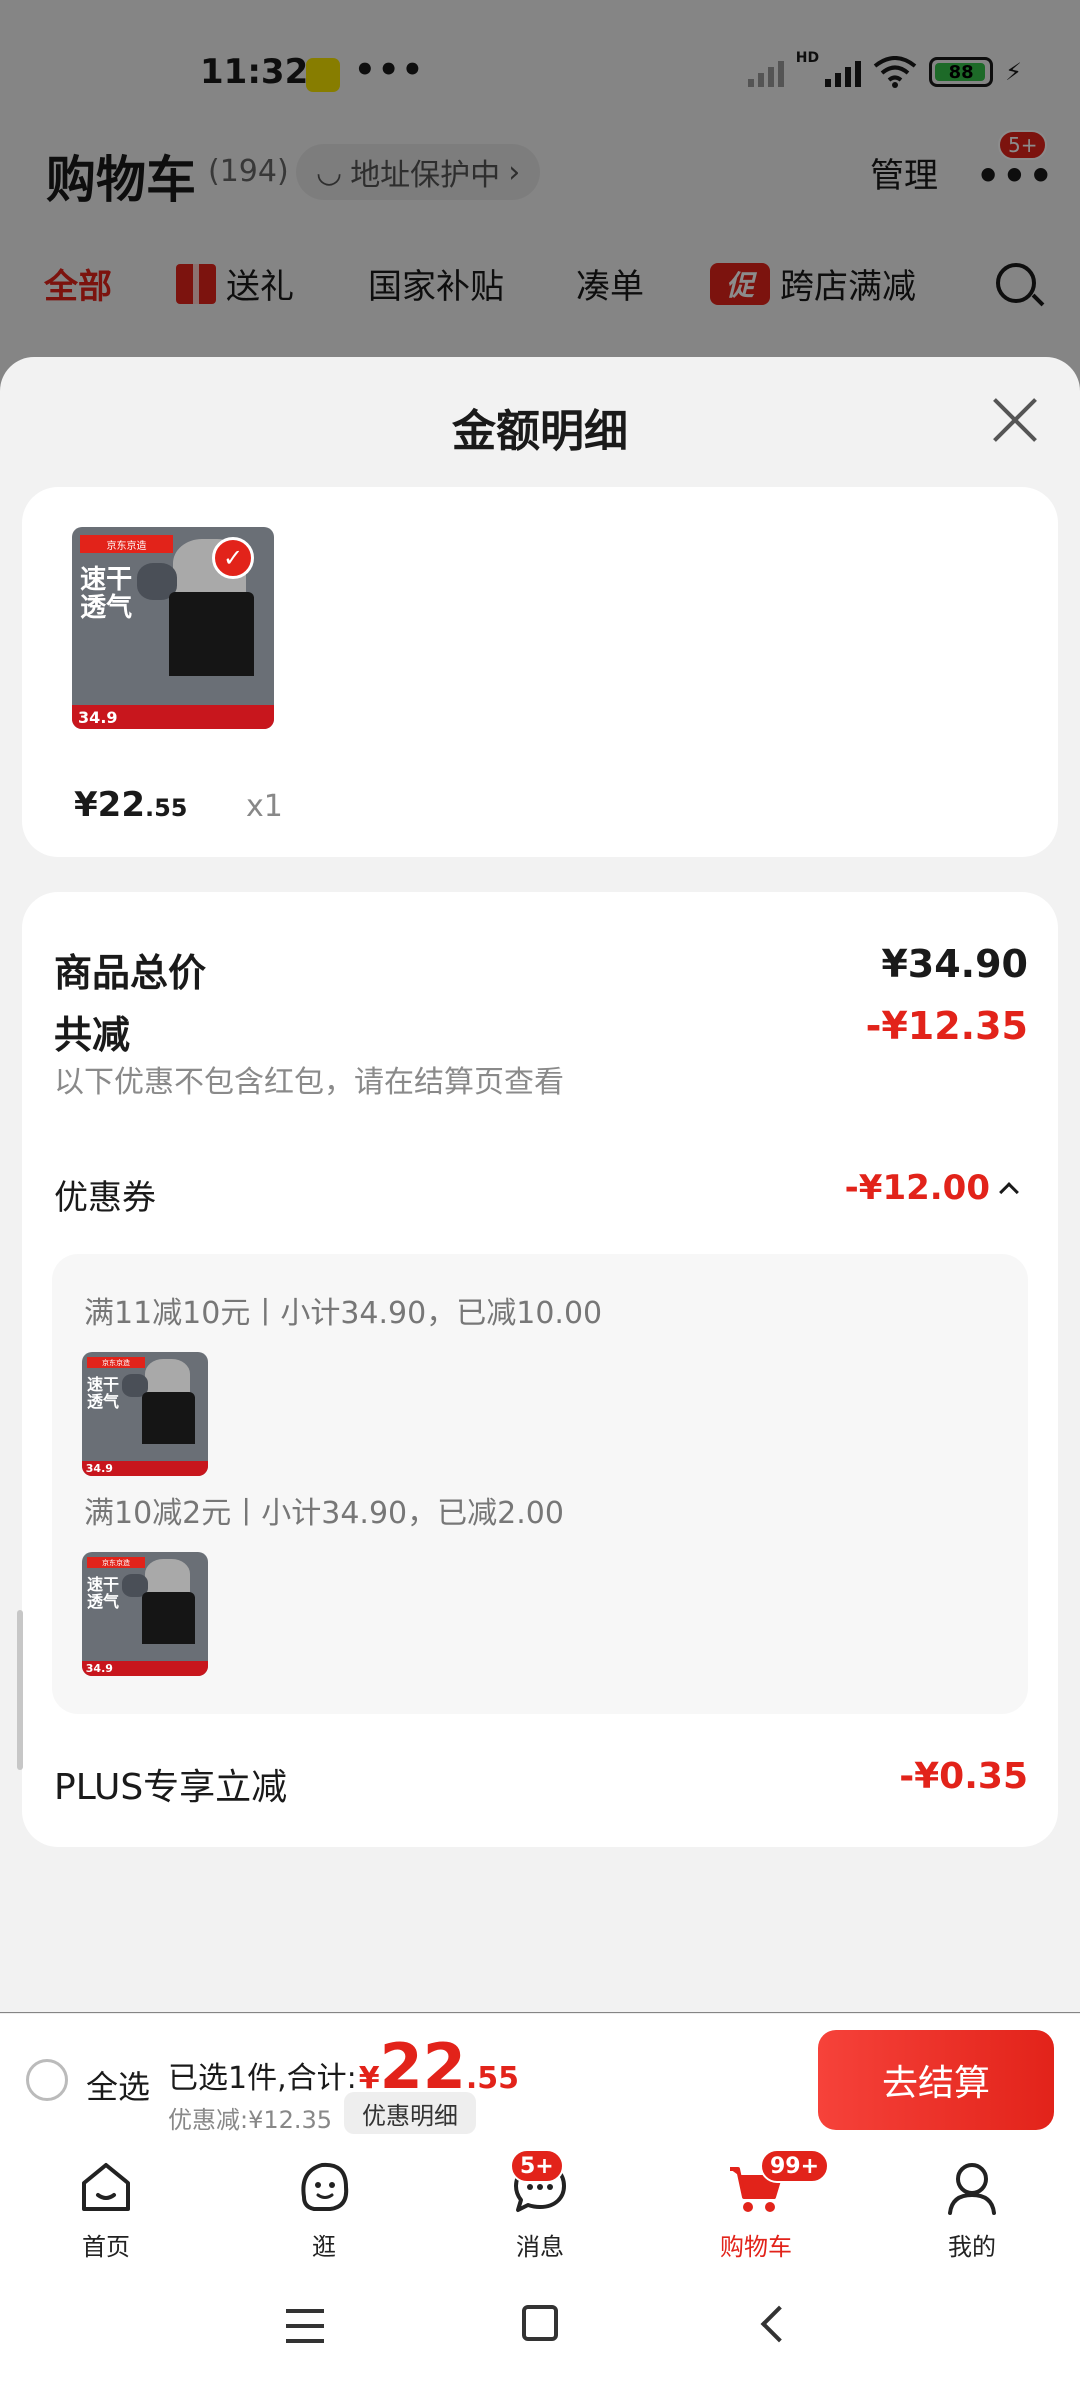 Image resolution: width=1080 pixels, height=2400 pixels. I want to click on tab-profile: 我的, so click(972, 2209).